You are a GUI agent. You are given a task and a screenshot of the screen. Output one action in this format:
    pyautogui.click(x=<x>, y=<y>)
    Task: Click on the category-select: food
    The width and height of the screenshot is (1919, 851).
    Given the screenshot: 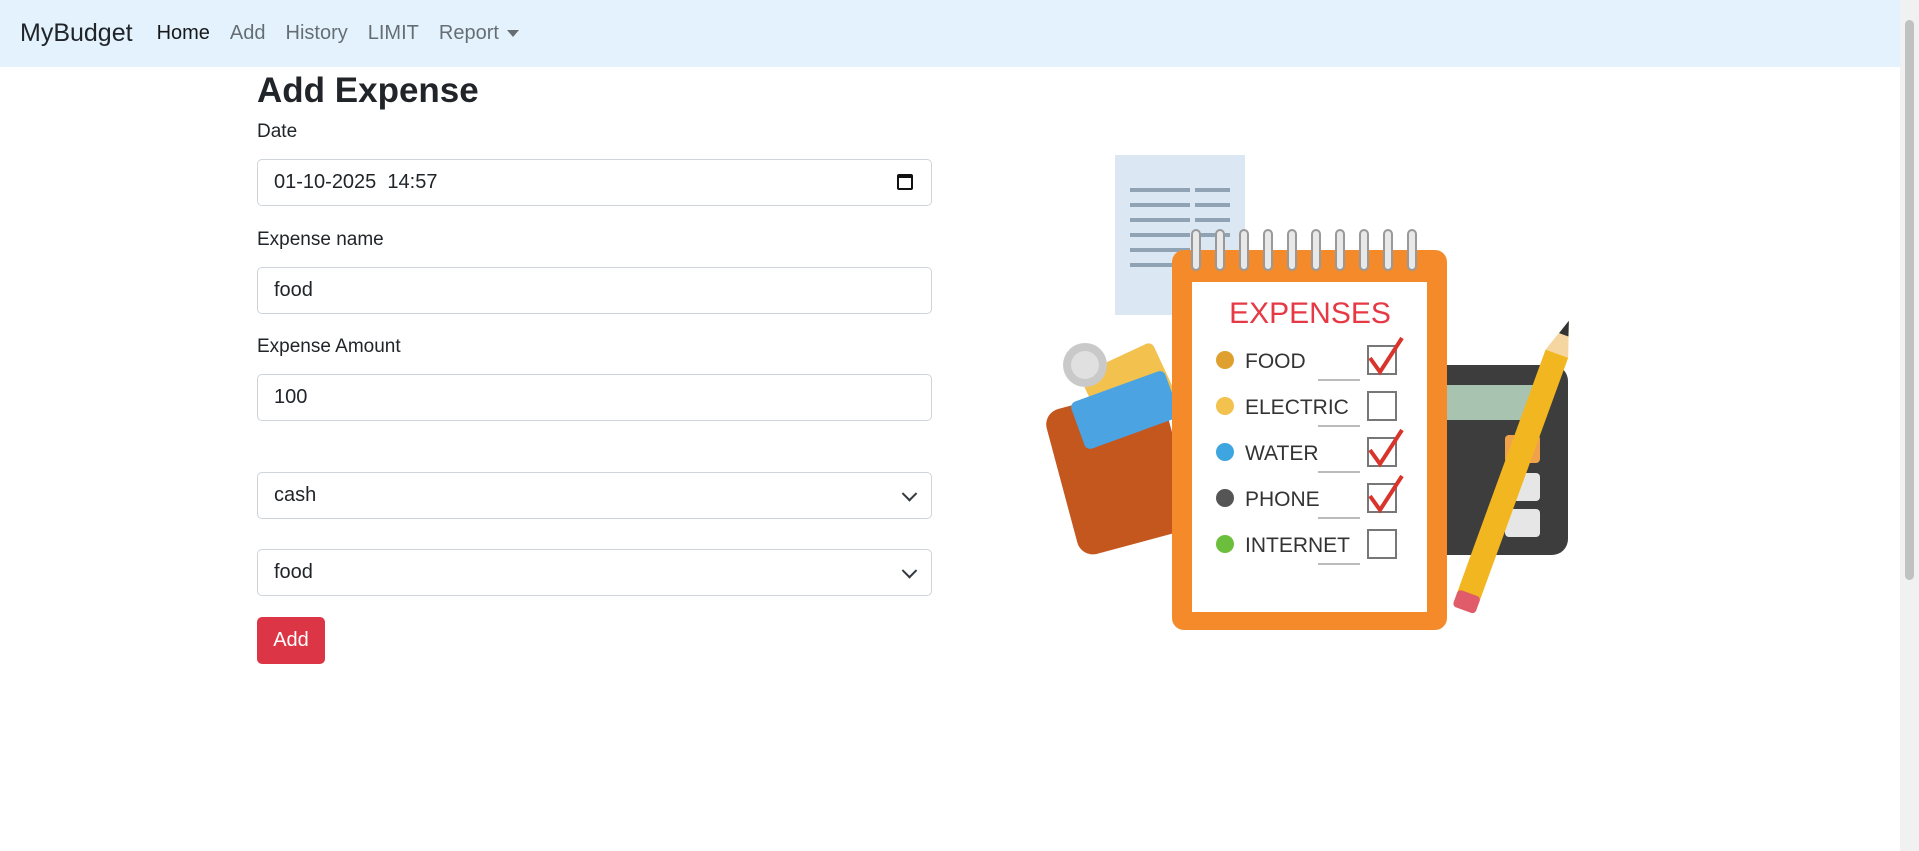 What is the action you would take?
    pyautogui.click(x=594, y=572)
    